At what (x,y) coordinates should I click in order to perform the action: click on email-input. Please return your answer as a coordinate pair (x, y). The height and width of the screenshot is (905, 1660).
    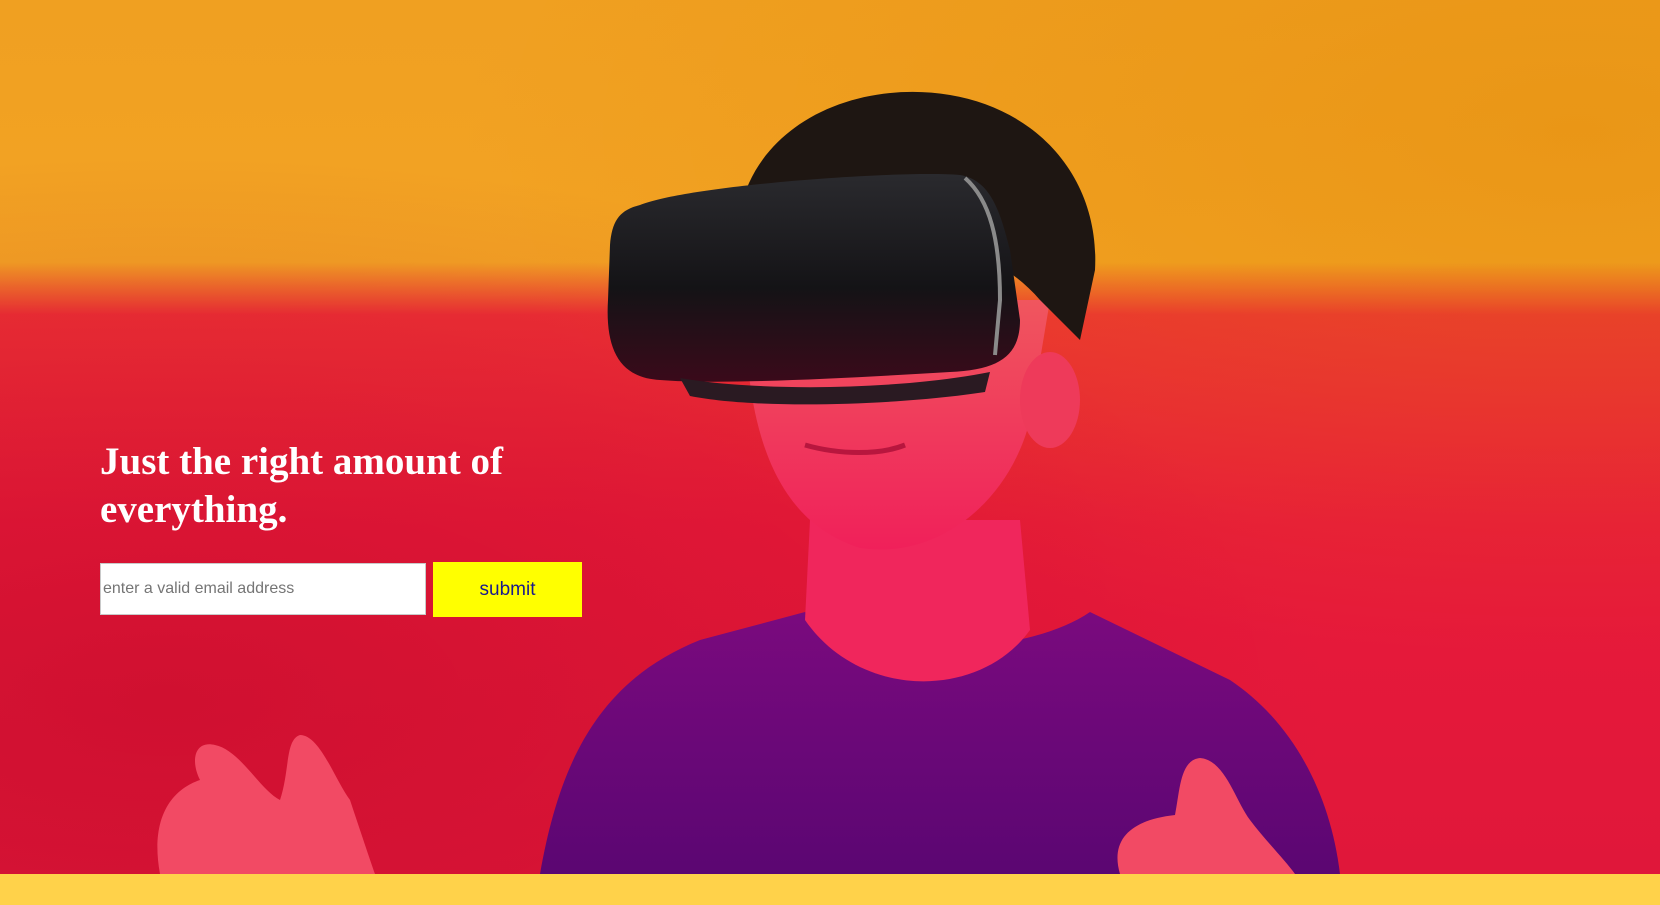
    Looking at the image, I should click on (263, 589).